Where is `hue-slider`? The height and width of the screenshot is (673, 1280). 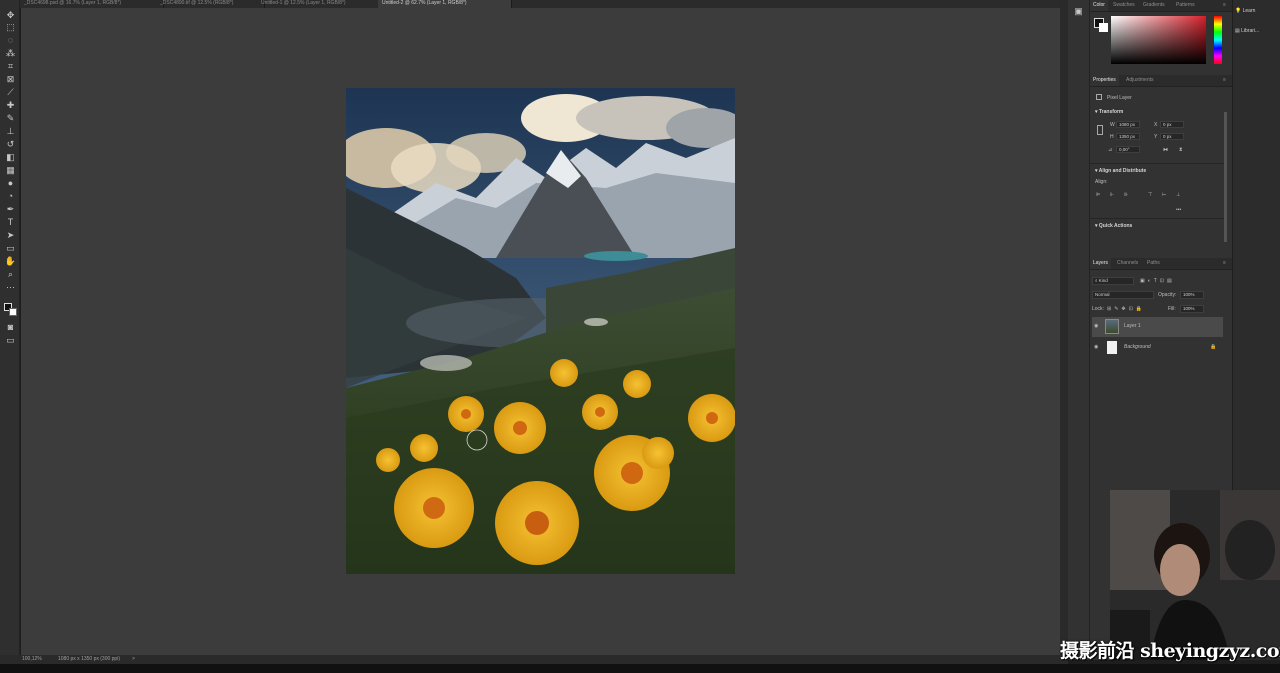 hue-slider is located at coordinates (1218, 40).